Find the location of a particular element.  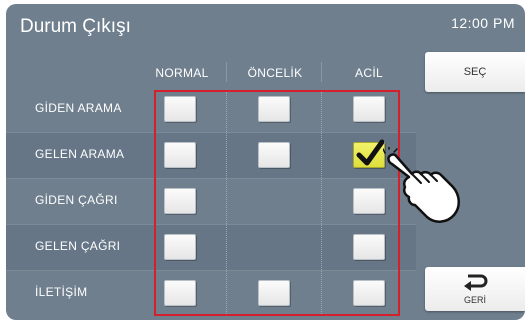

clock: 12:00 PM is located at coordinates (483, 23).